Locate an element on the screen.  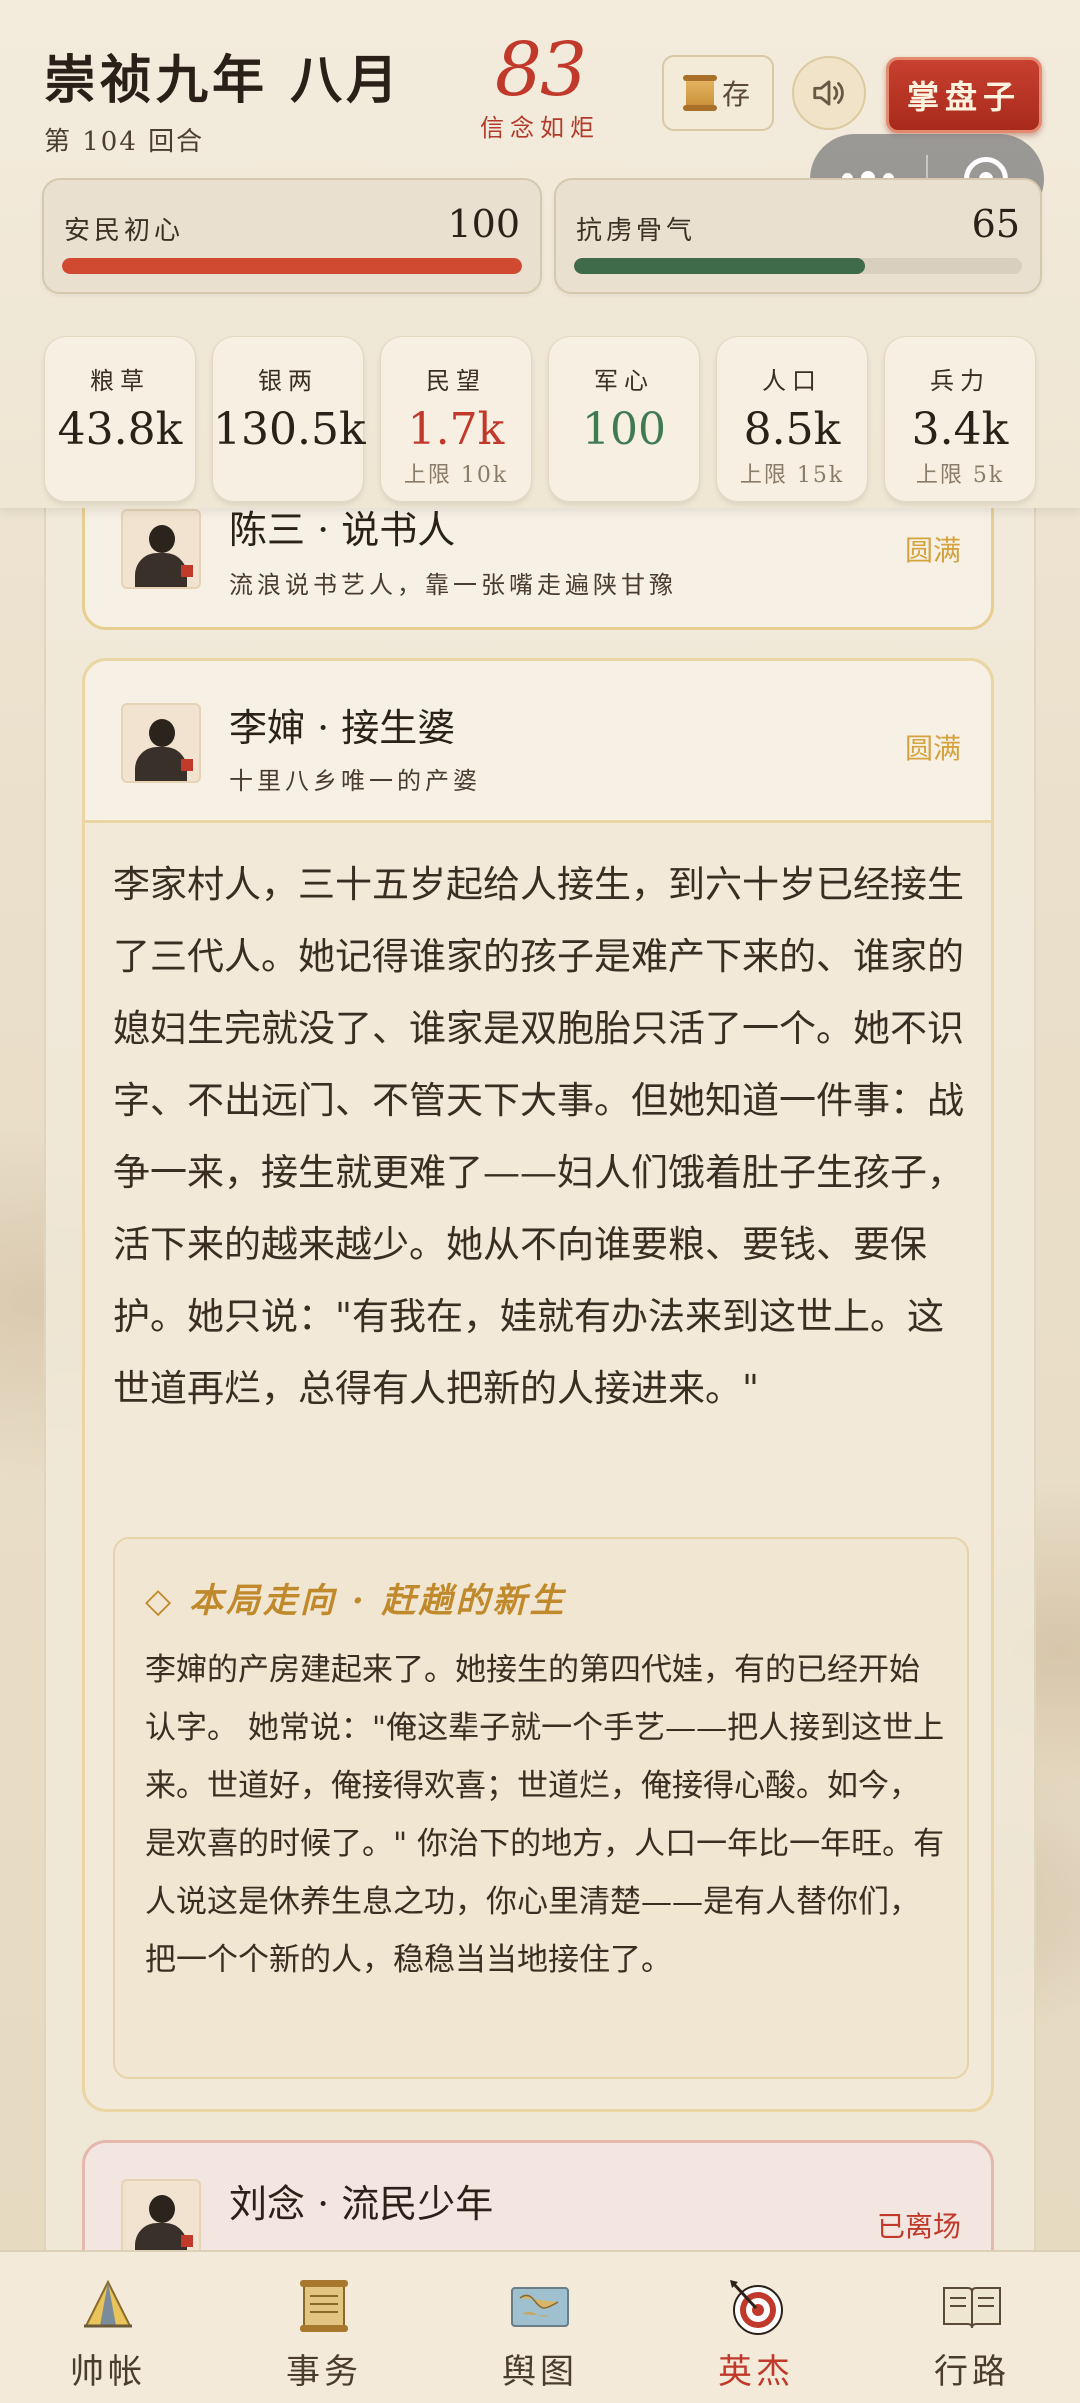
stat-troops: 兵力 3.4k 上限 5k is located at coordinates (960, 419).